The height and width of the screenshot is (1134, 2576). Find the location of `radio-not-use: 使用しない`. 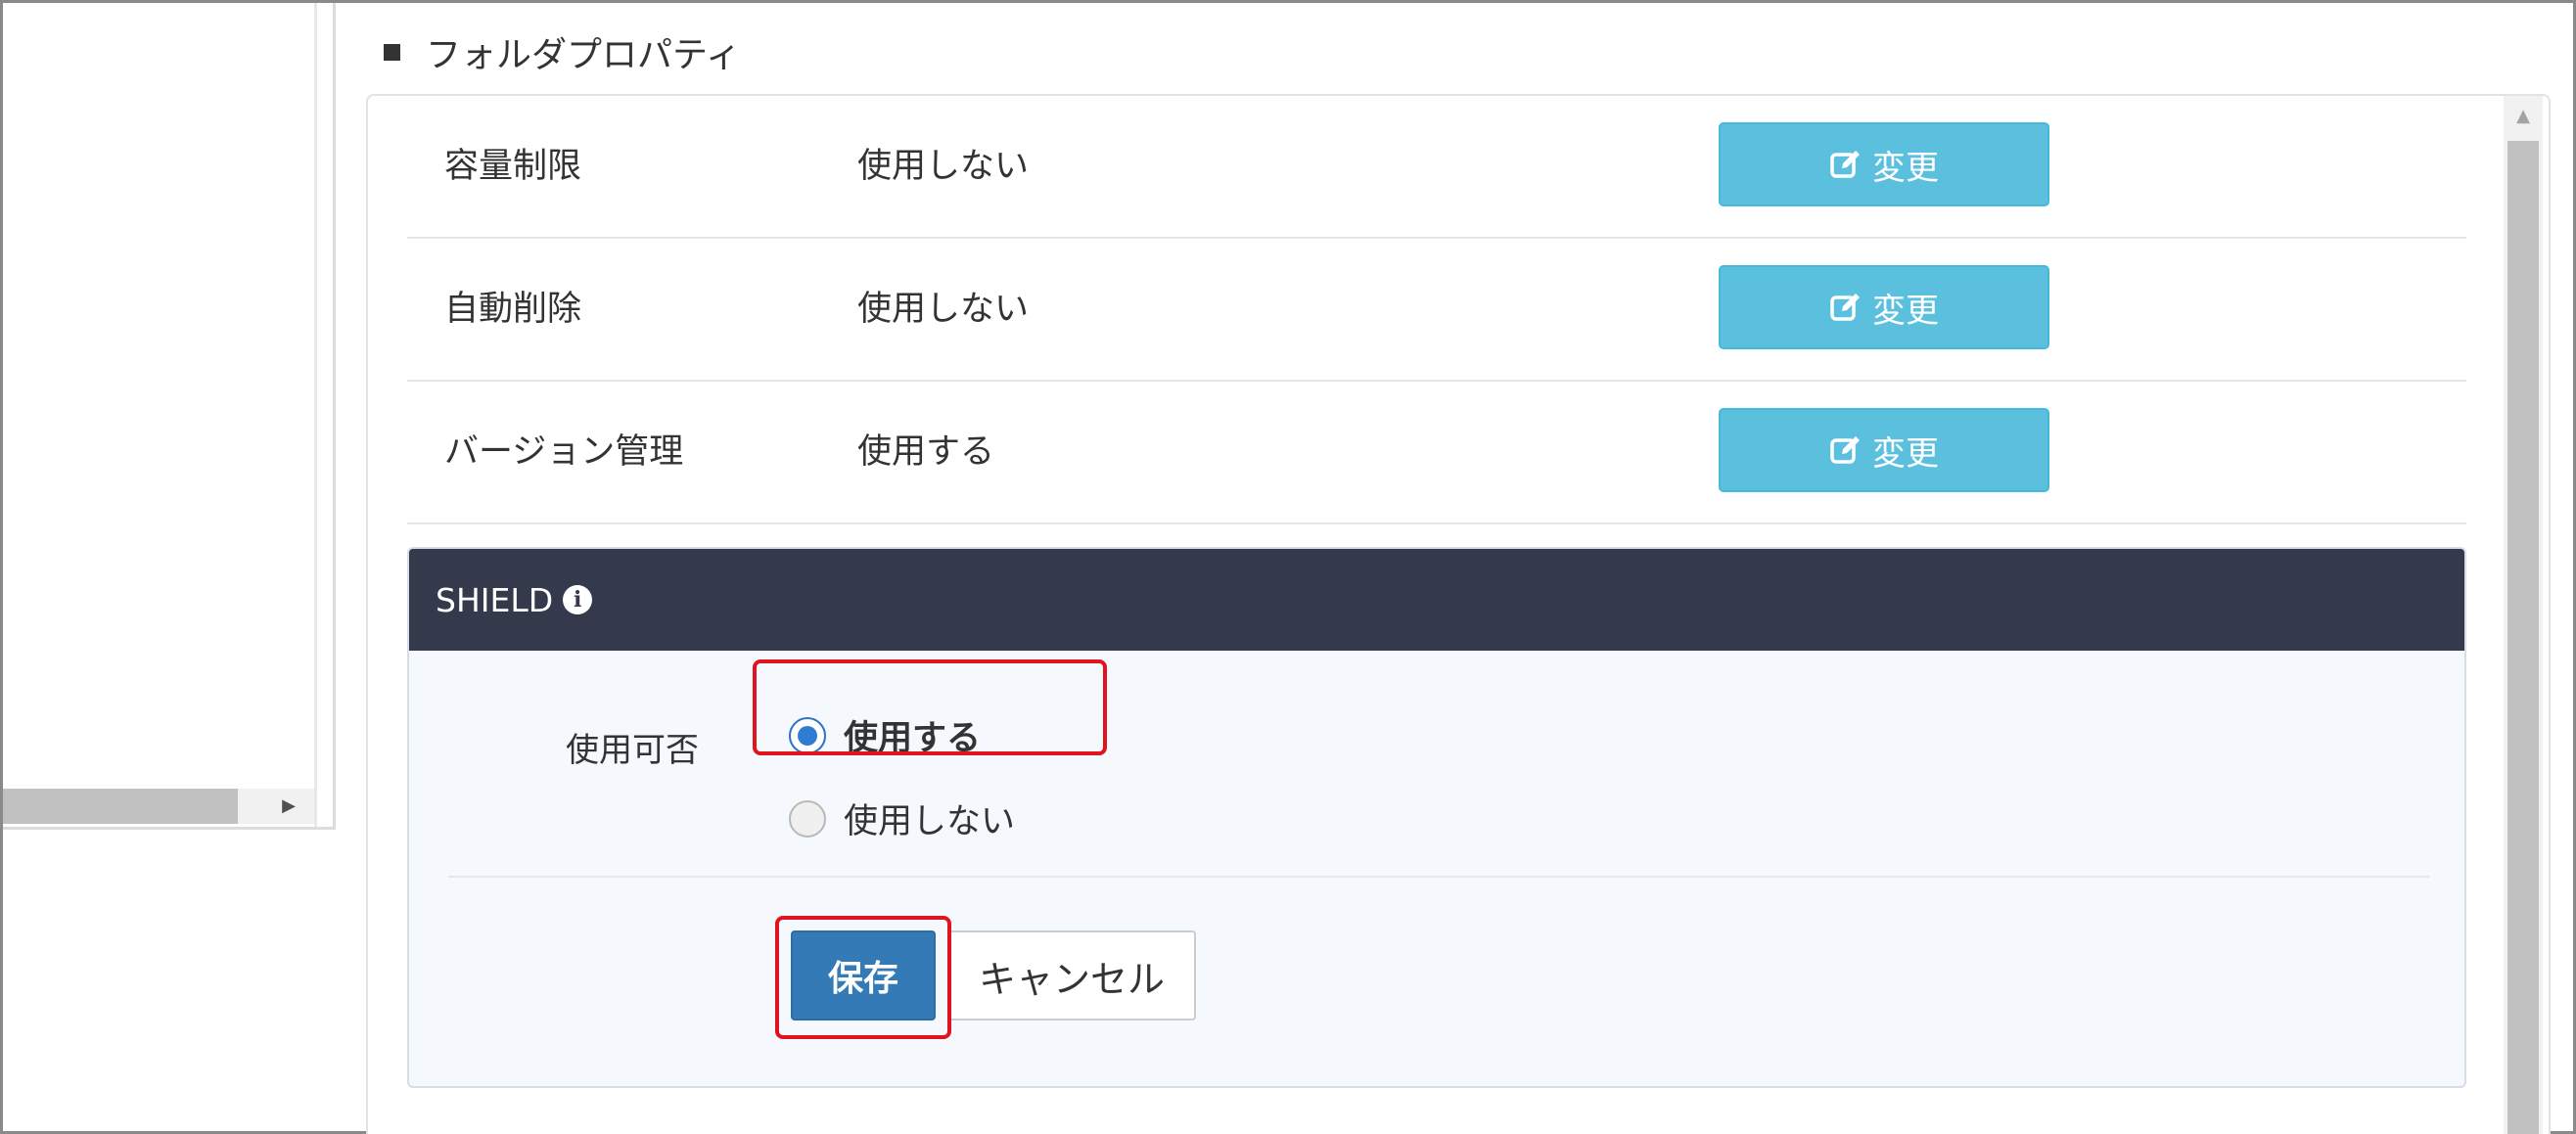

radio-not-use: 使用しない is located at coordinates (902, 818).